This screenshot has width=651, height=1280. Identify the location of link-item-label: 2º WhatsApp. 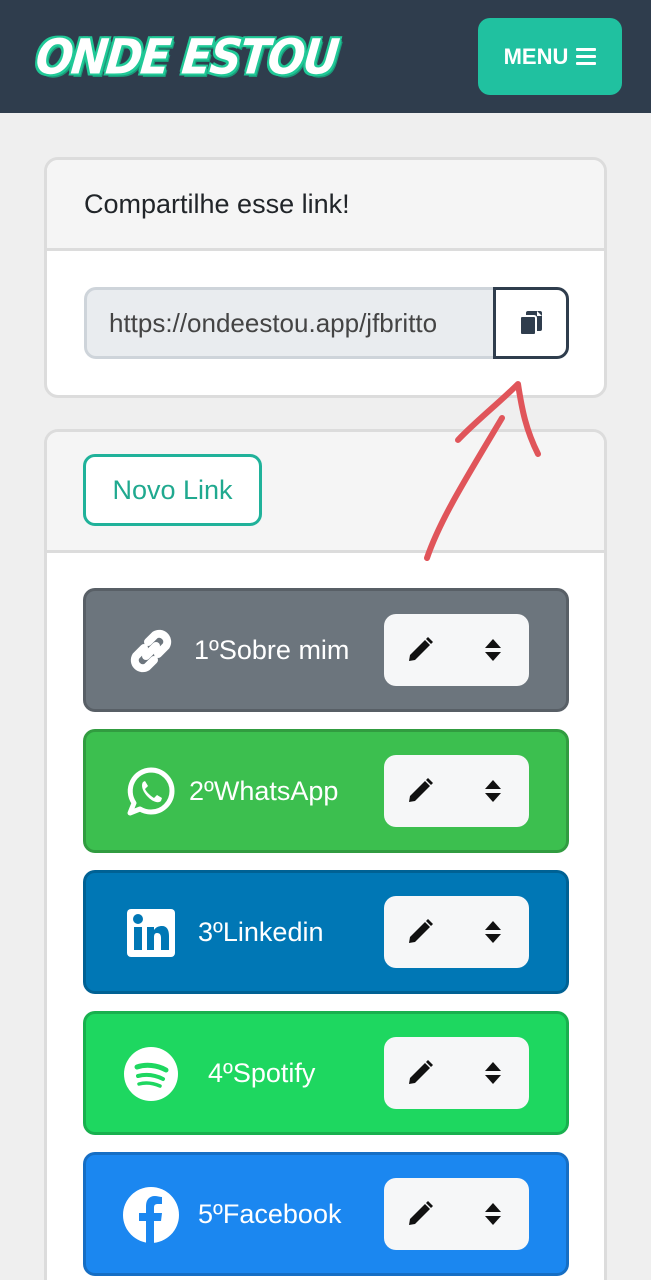
(264, 790).